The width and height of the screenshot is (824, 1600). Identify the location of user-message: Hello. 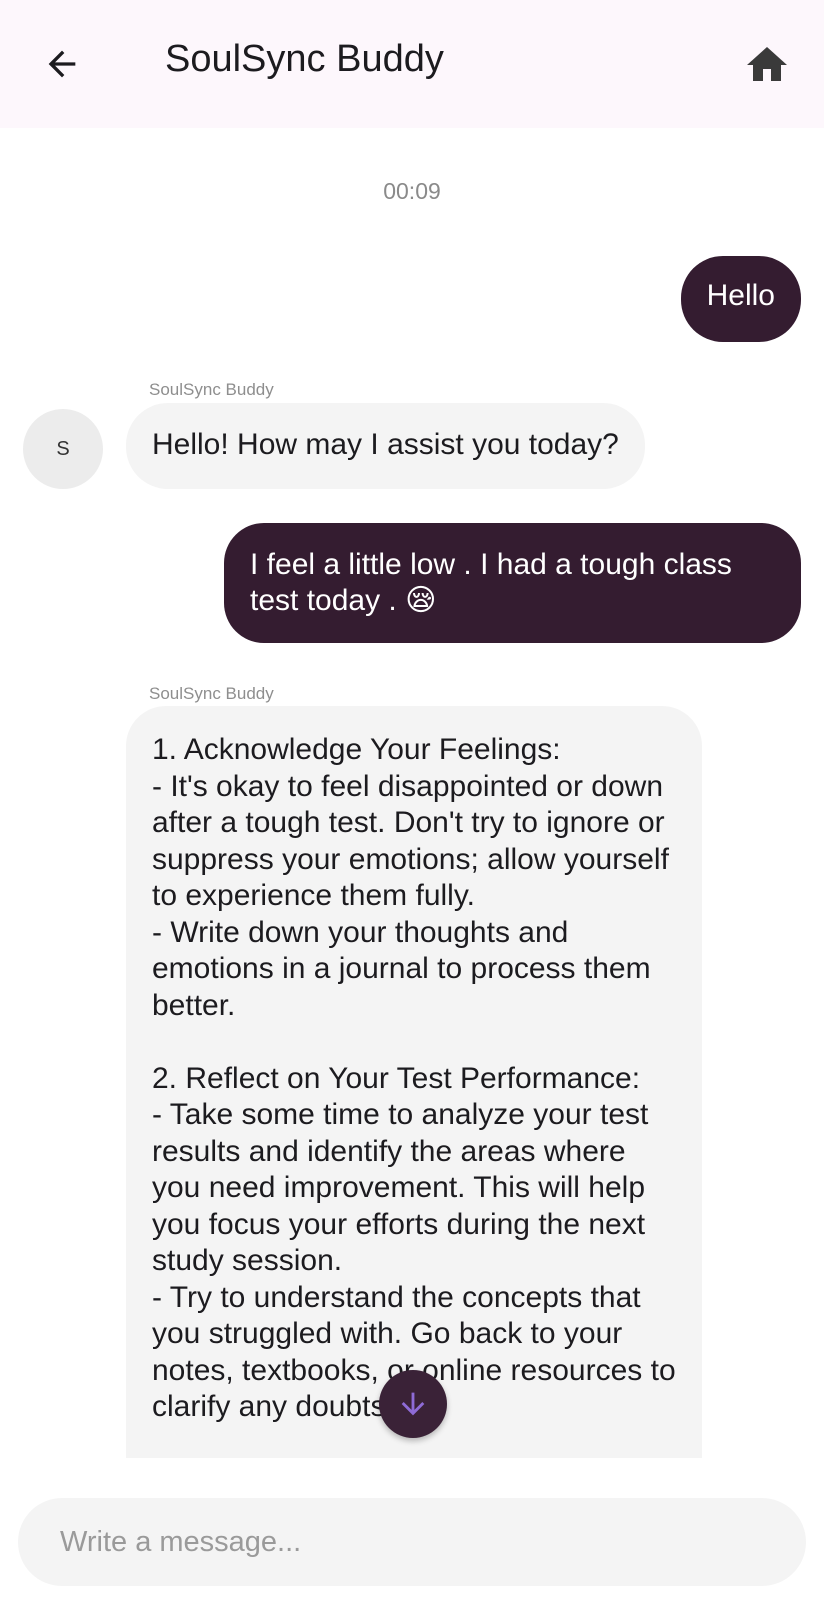
(740, 299).